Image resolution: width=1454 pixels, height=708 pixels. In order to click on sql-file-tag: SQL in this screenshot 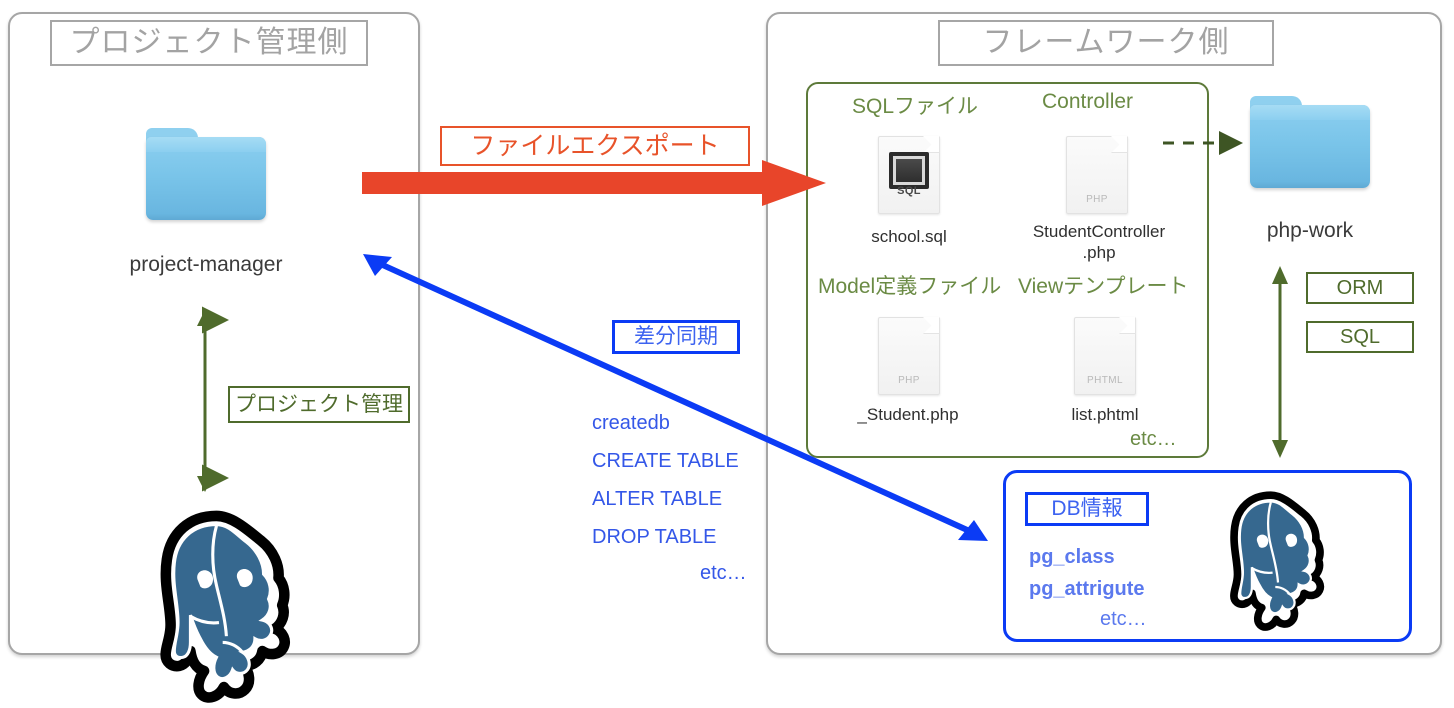, I will do `click(909, 191)`.